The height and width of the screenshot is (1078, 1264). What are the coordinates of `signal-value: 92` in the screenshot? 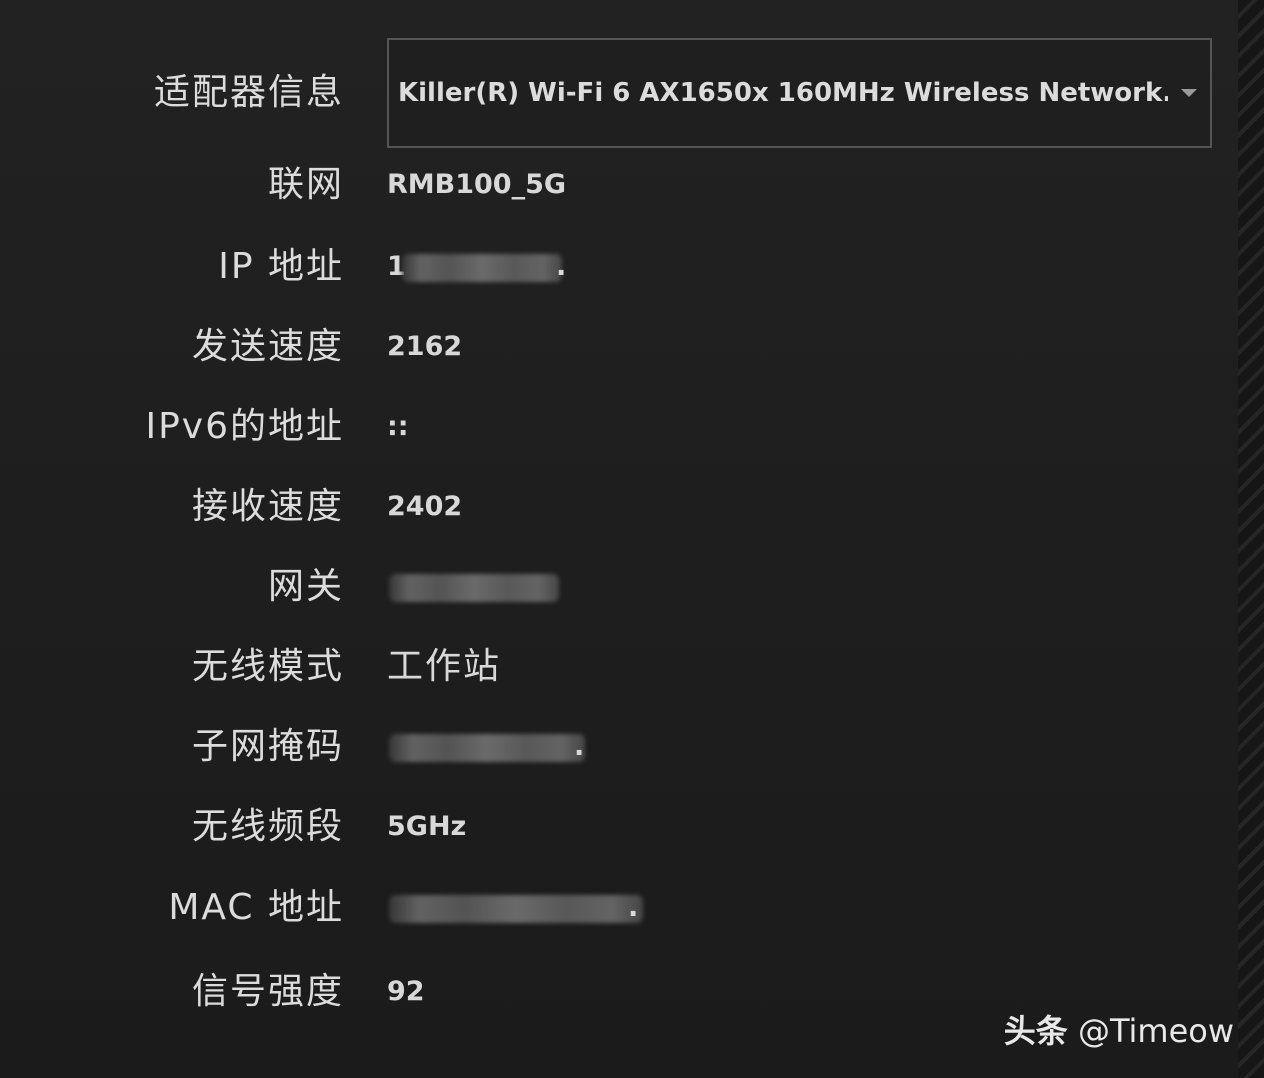 It's located at (406, 991).